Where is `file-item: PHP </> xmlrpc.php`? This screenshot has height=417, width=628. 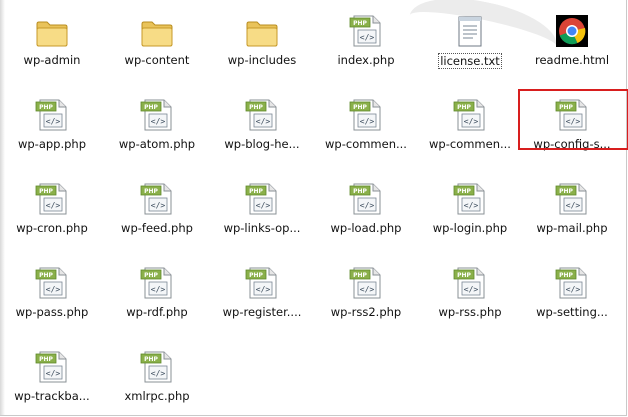 file-item: PHP </> xmlrpc.php is located at coordinates (157, 376).